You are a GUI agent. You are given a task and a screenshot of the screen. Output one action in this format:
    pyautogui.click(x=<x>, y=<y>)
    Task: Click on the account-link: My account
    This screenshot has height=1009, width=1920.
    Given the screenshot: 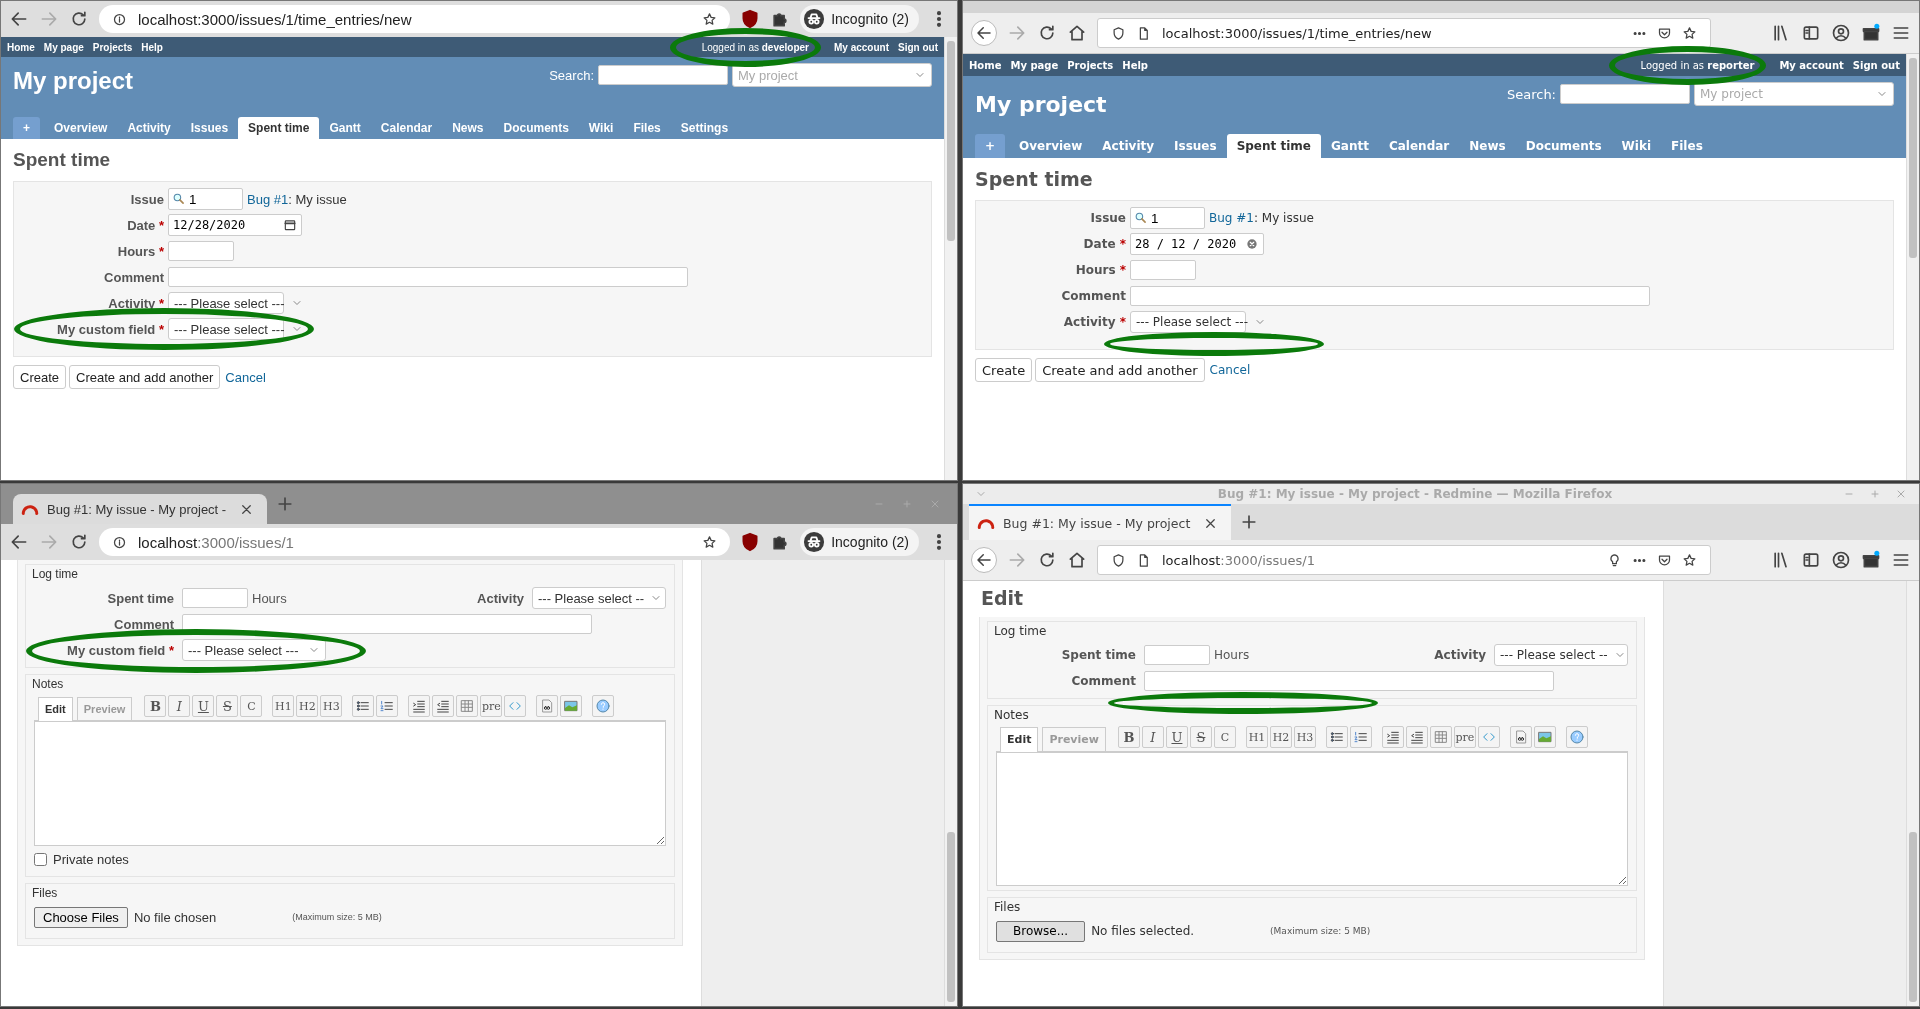 What is the action you would take?
    pyautogui.click(x=1811, y=65)
    